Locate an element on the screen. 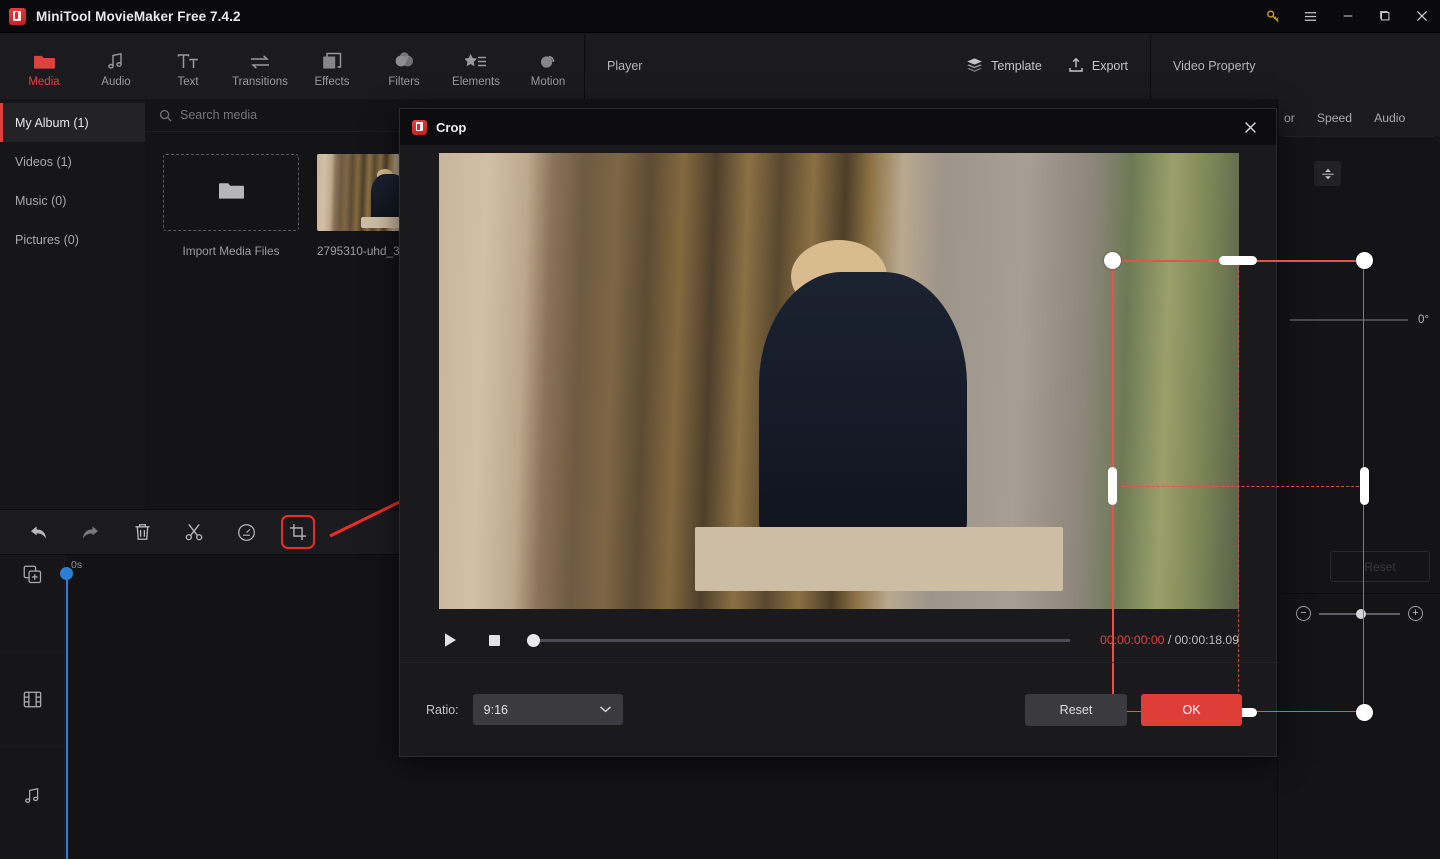 The height and width of the screenshot is (859, 1440). ratio-value: 9:16 is located at coordinates (495, 709).